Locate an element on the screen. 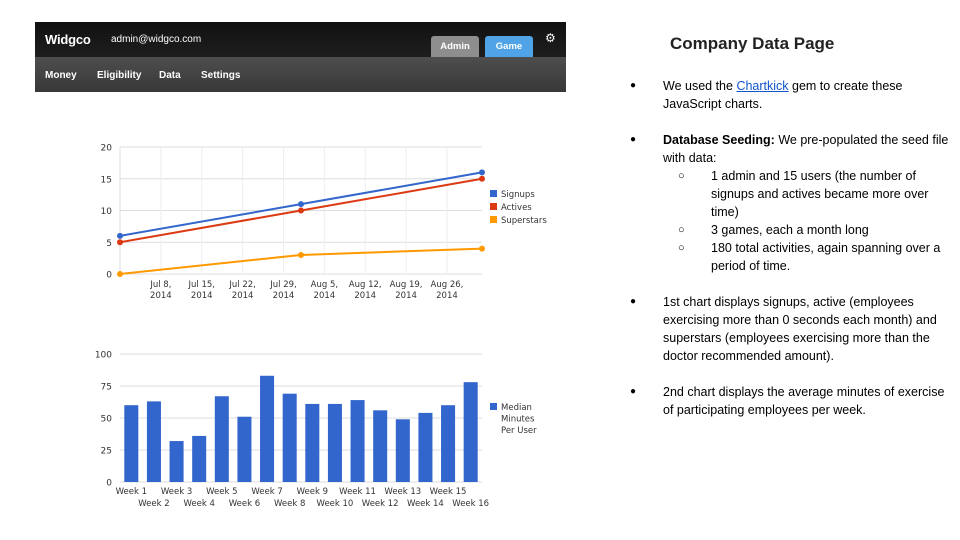 The width and height of the screenshot is (960, 540). legend-label: Median is located at coordinates (516, 408).